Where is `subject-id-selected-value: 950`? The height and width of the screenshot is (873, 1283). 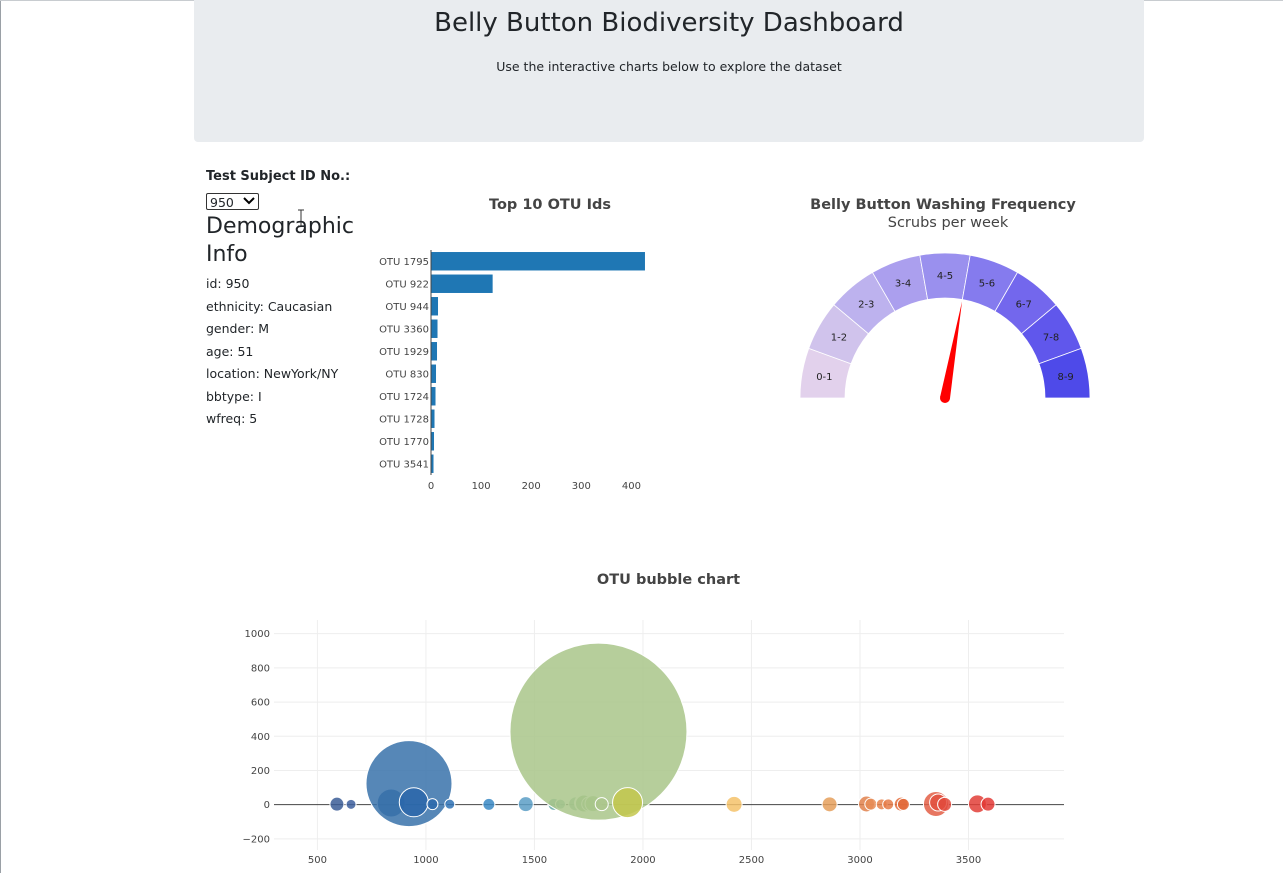
subject-id-selected-value: 950 is located at coordinates (222, 202).